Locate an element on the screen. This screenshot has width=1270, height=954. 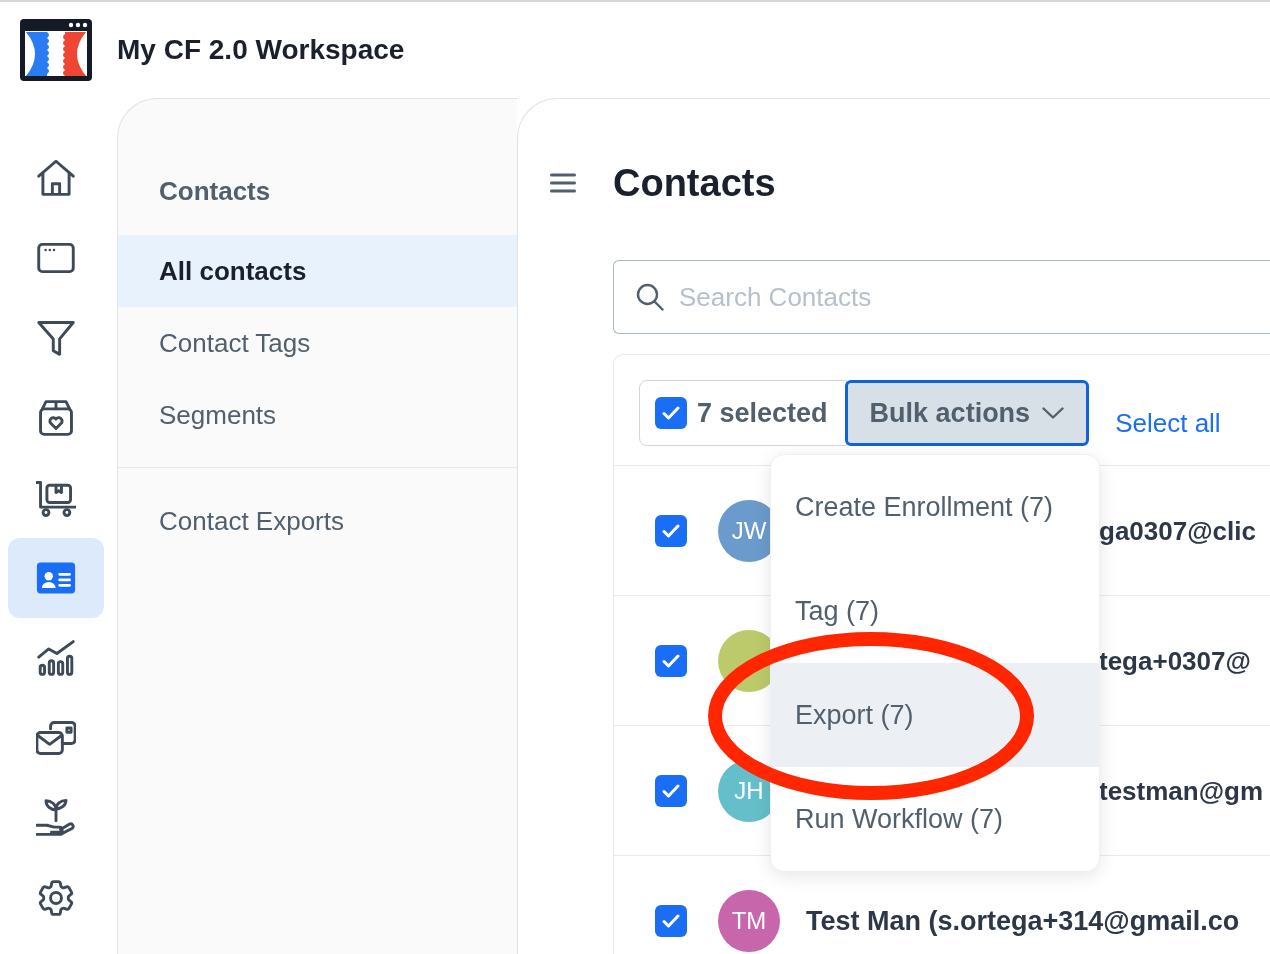
settings-icon is located at coordinates (56, 898).